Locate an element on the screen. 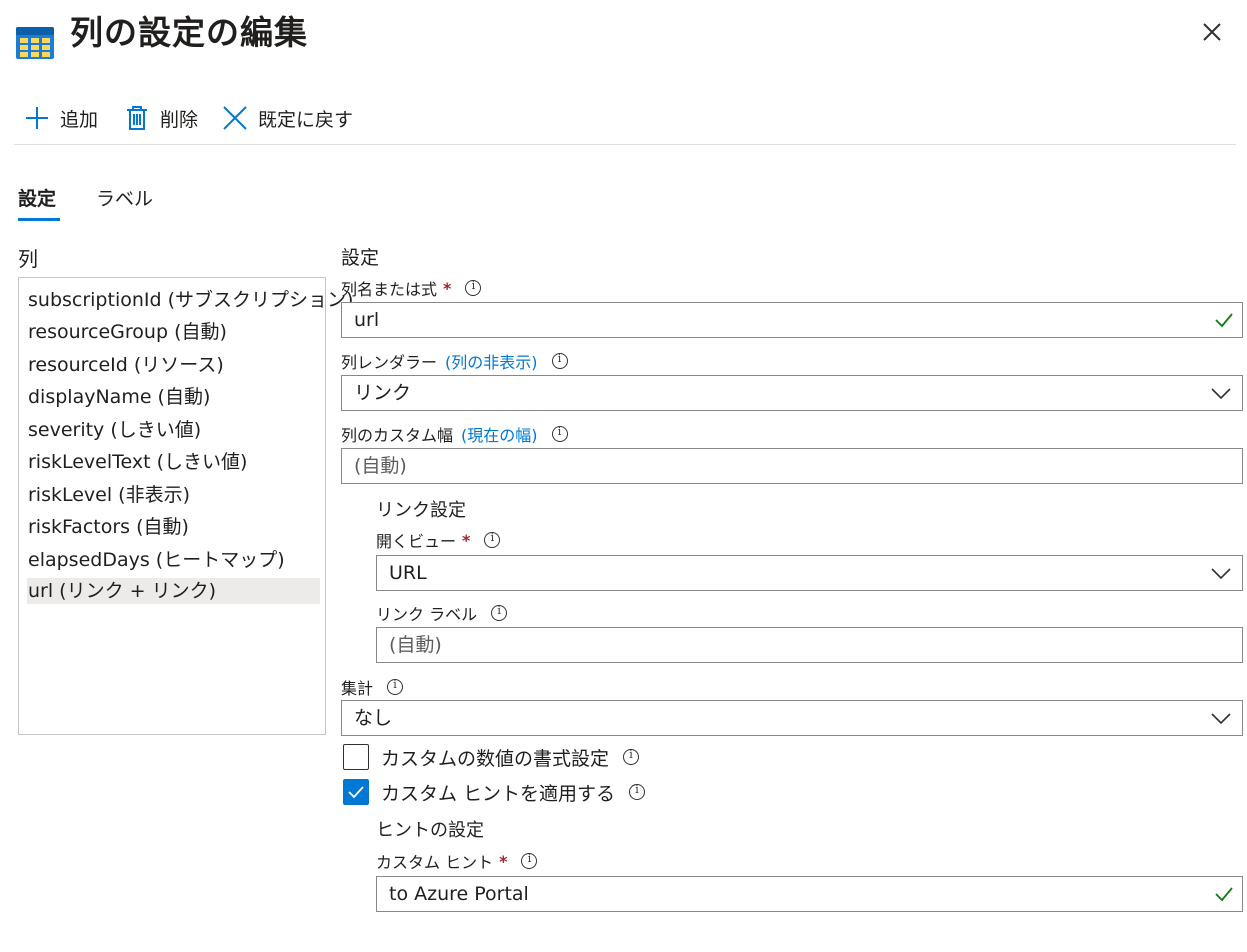  hide-column-link: (列の非表示) is located at coordinates (491, 361).